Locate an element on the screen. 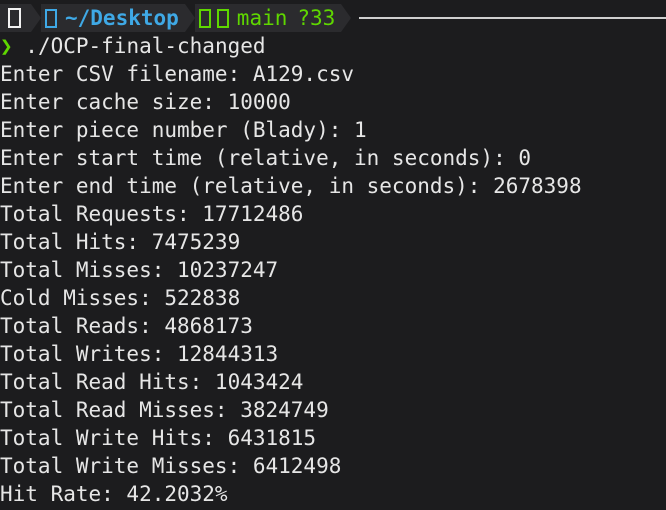 The height and width of the screenshot is (510, 666). git-status: ?33 is located at coordinates (316, 18).